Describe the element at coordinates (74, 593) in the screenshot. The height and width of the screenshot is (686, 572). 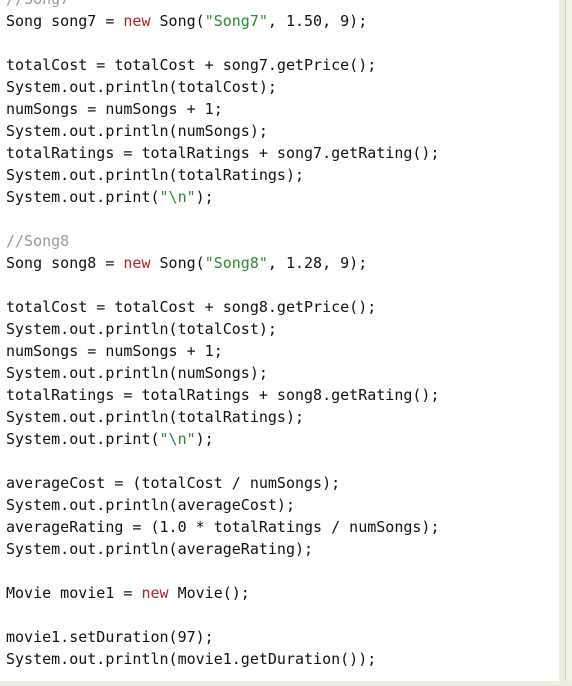
I see `code-token: Movie movie1 =` at that location.